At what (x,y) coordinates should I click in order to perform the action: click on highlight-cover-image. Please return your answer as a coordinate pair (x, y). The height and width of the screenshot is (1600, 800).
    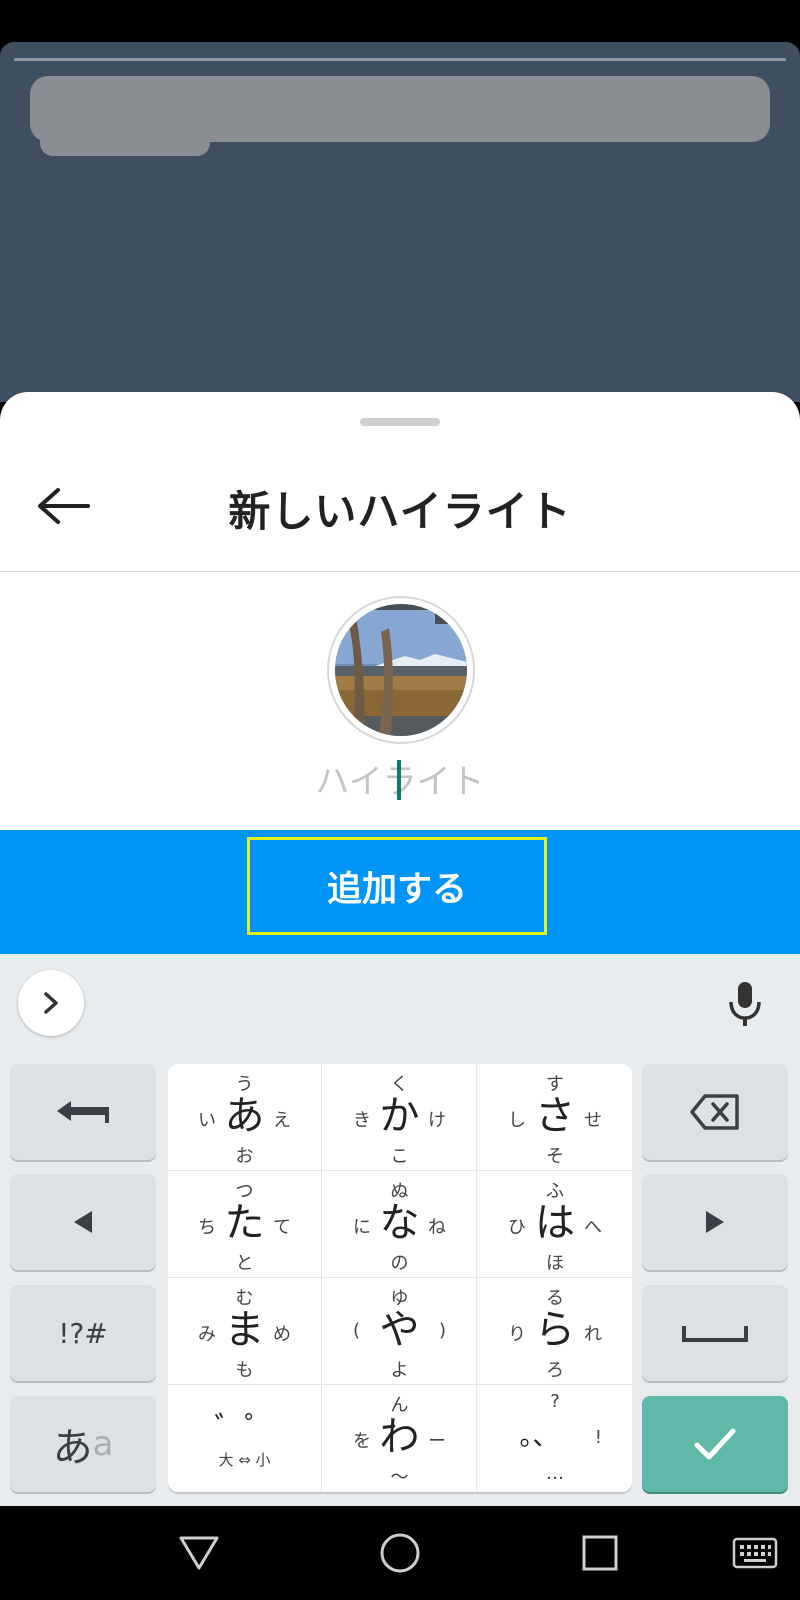
    Looking at the image, I should click on (401, 670).